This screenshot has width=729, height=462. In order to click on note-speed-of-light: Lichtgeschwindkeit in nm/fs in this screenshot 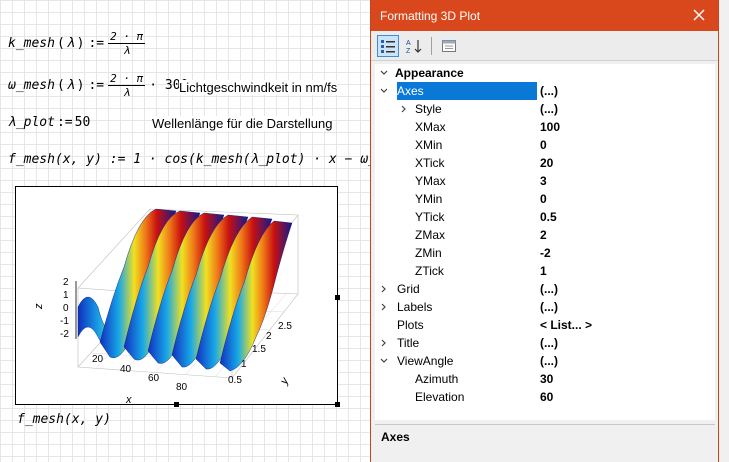, I will do `click(258, 87)`.